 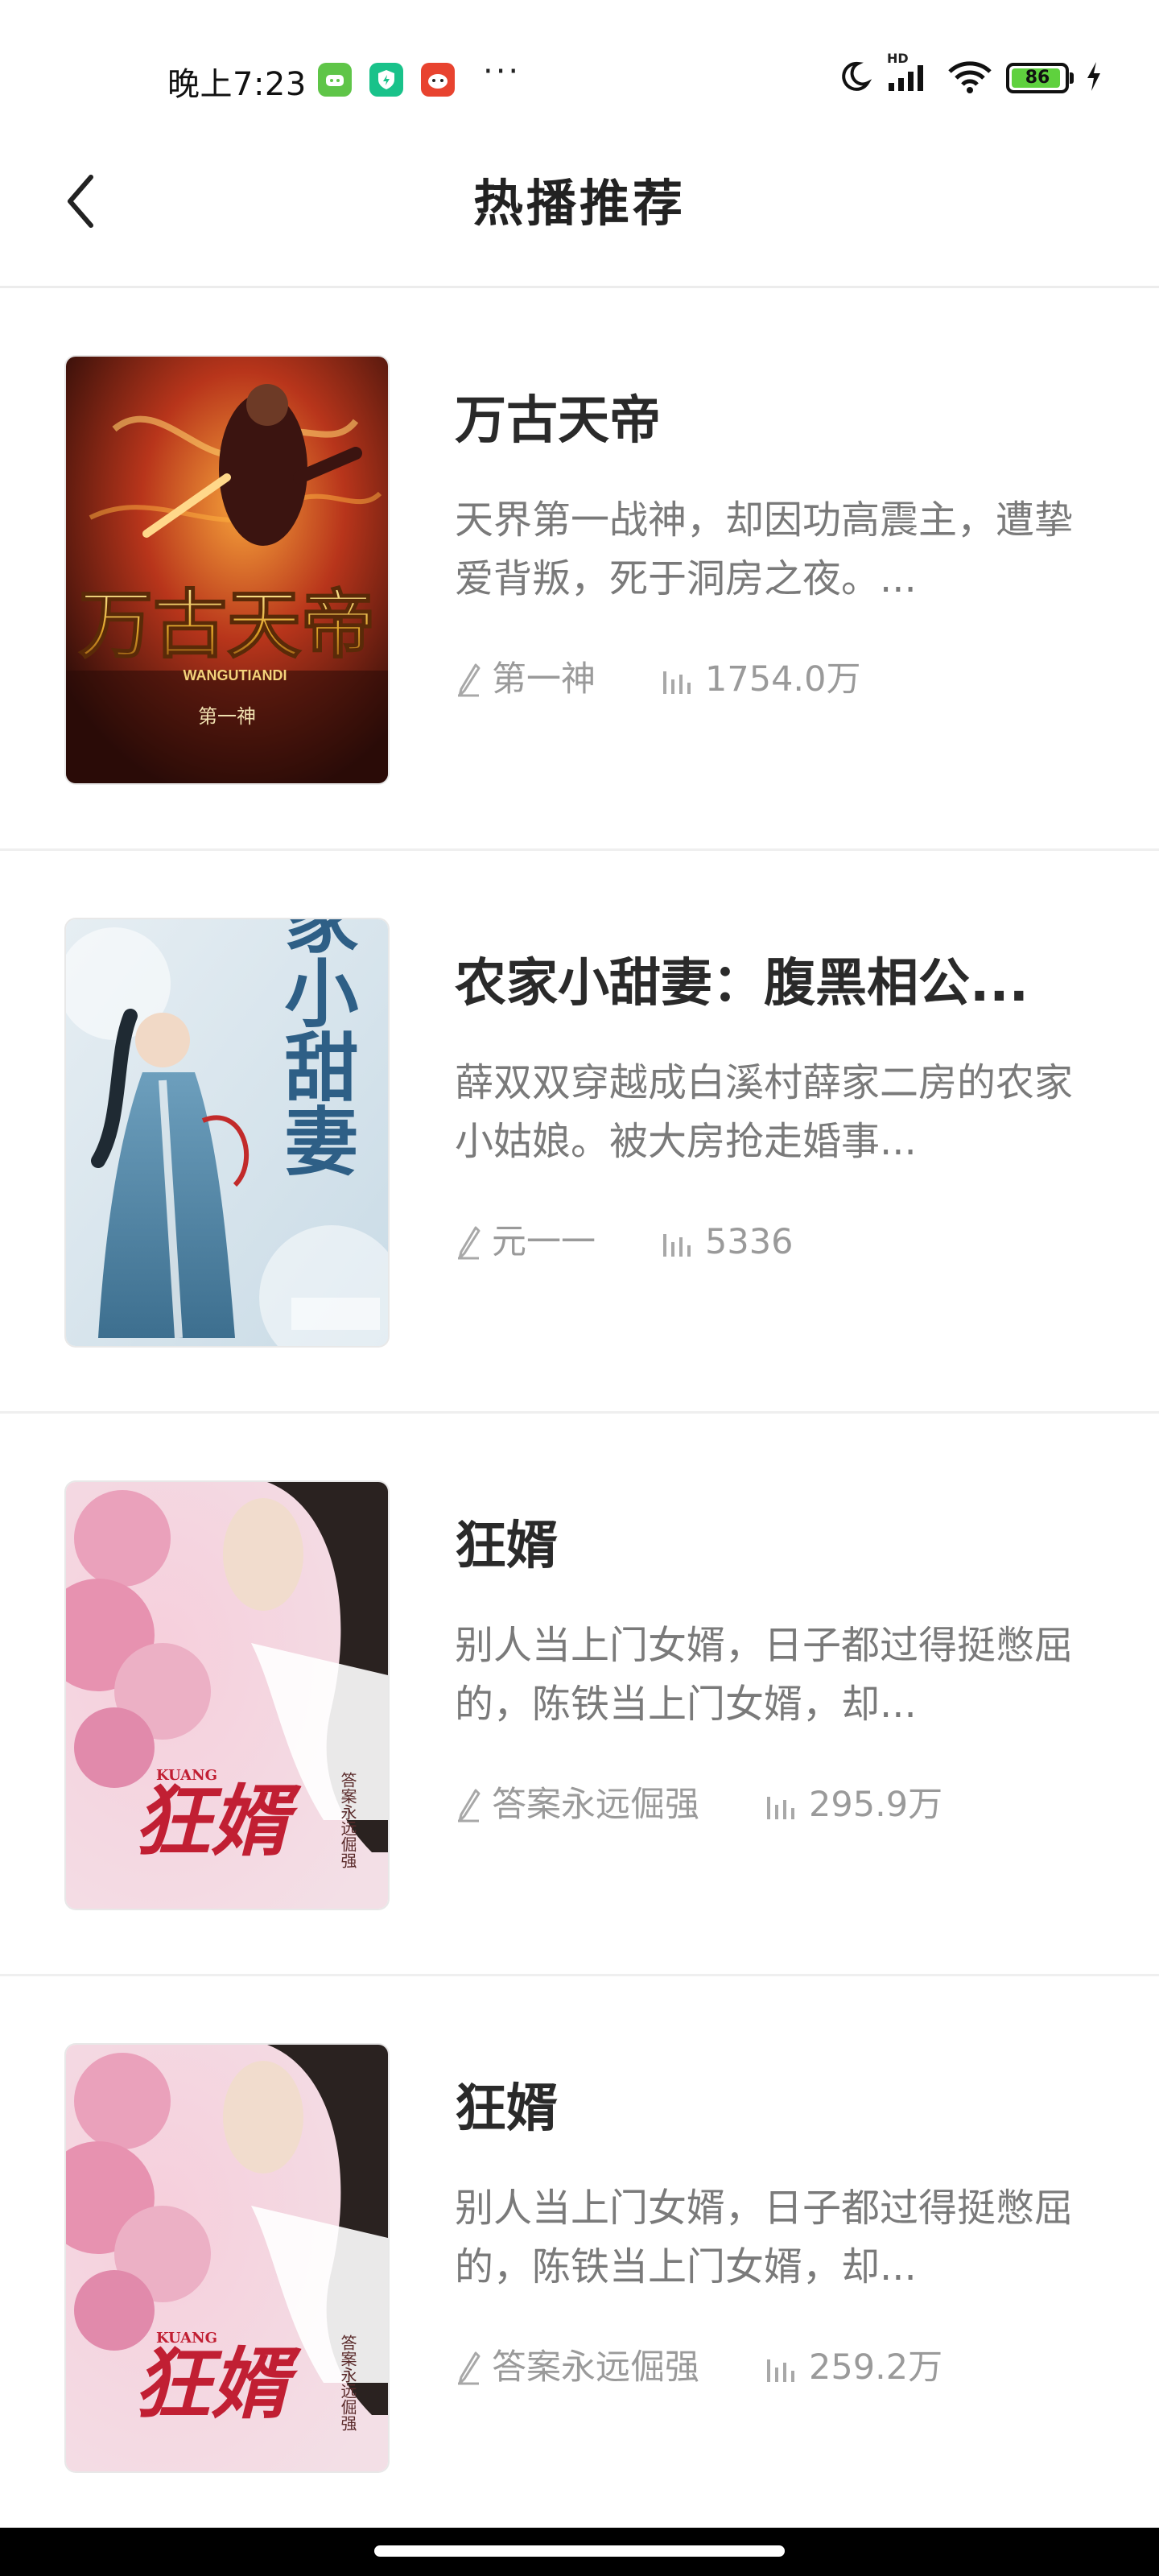 I want to click on book-reads: 1754.0万, so click(x=760, y=679).